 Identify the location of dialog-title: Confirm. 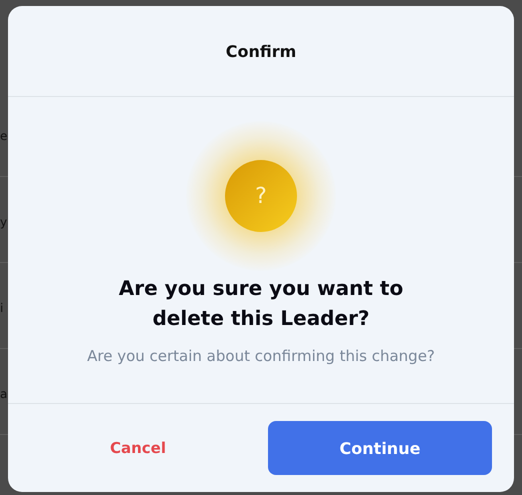
(261, 51).